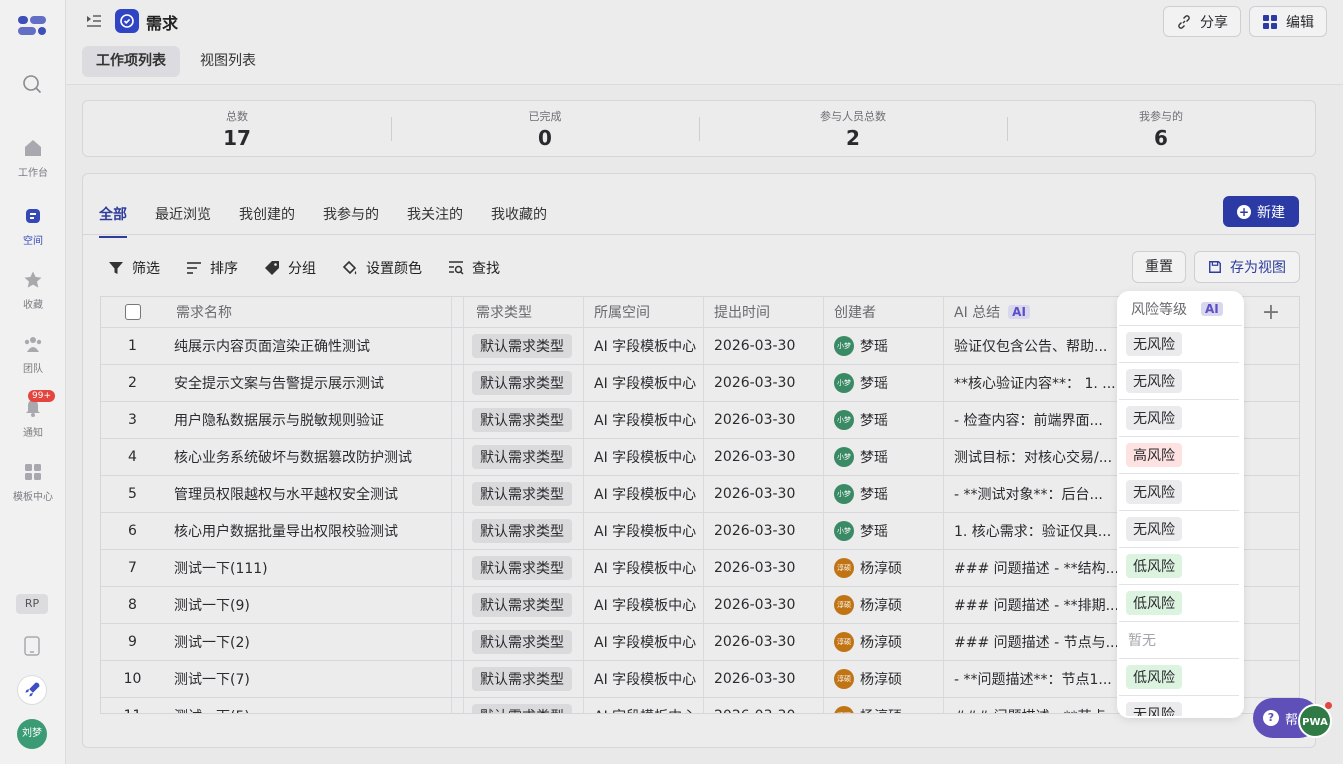  Describe the element at coordinates (32, 604) in the screenshot. I see `rp-badge: RP` at that location.